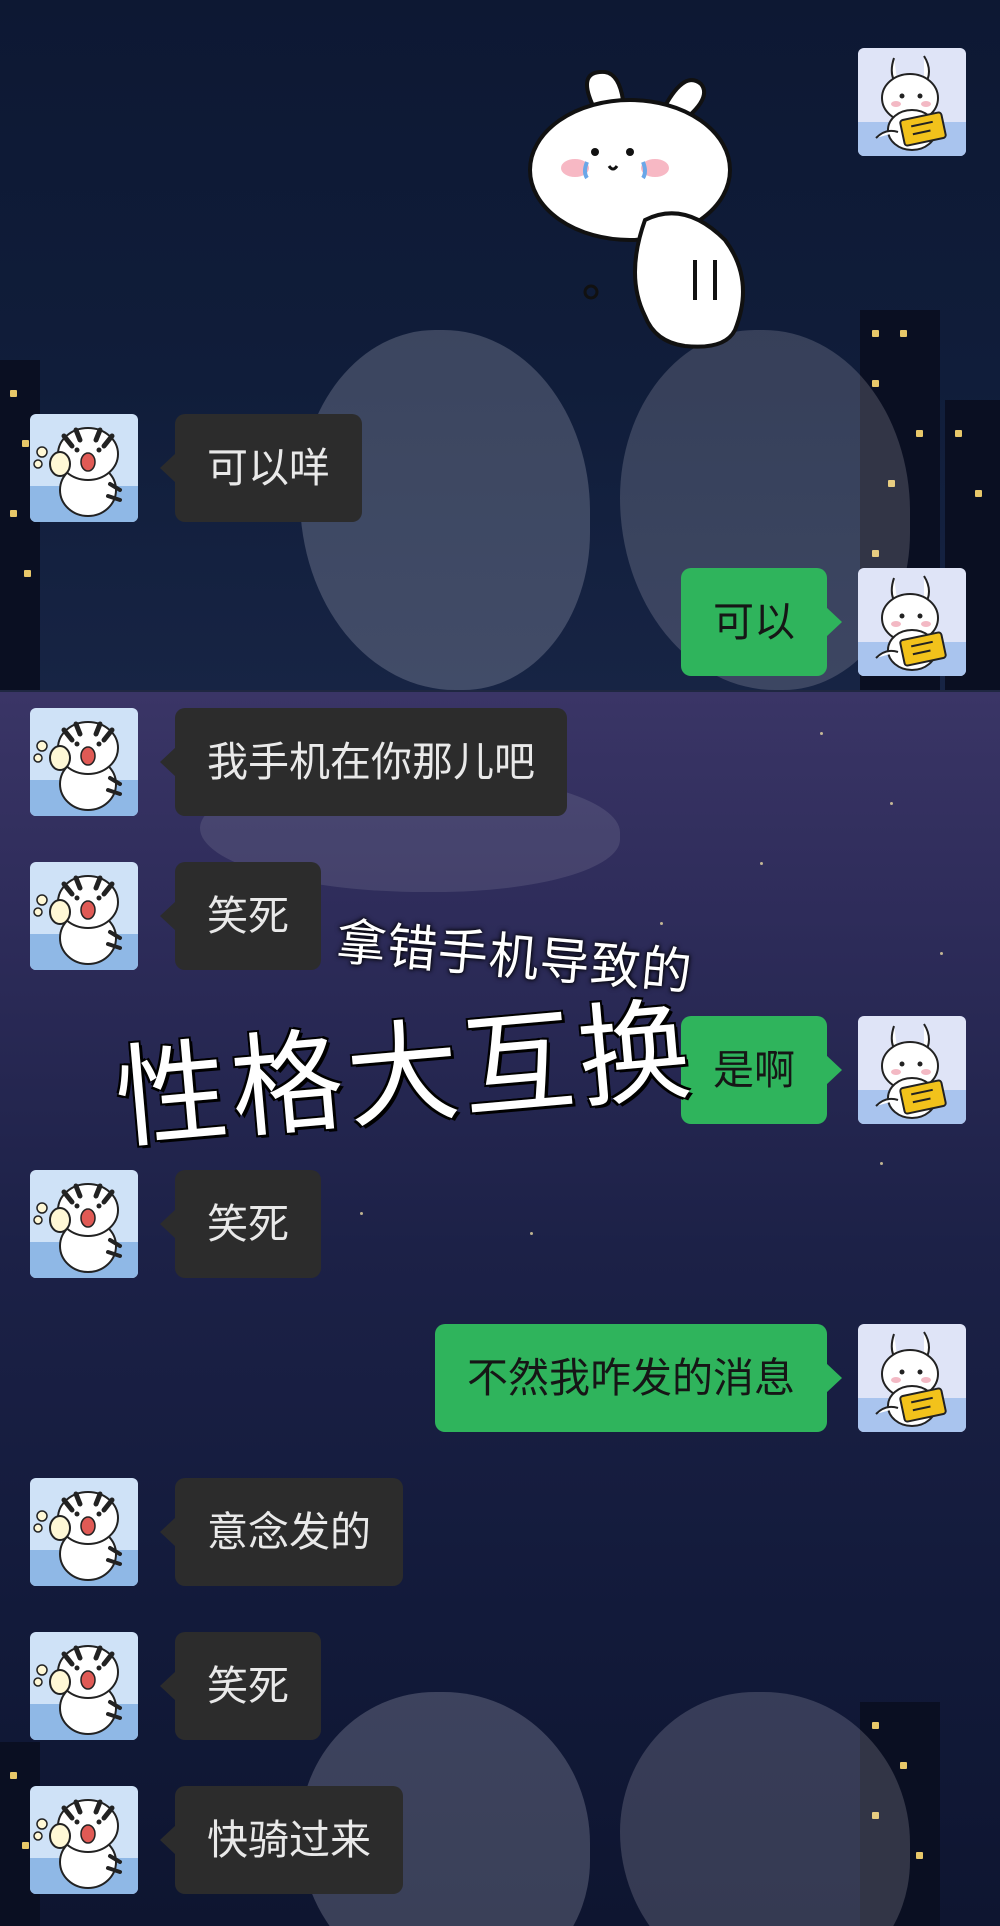 The height and width of the screenshot is (1926, 1000). Describe the element at coordinates (281, 1840) in the screenshot. I see `message-bubble-incoming: 快骑过来` at that location.